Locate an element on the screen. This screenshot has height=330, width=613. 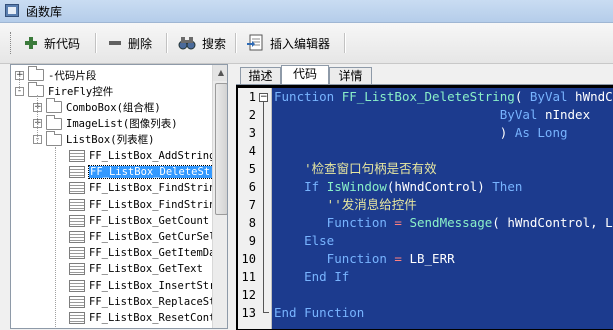
tree-item-label: FF_ListBox_GetText is located at coordinates (146, 269).